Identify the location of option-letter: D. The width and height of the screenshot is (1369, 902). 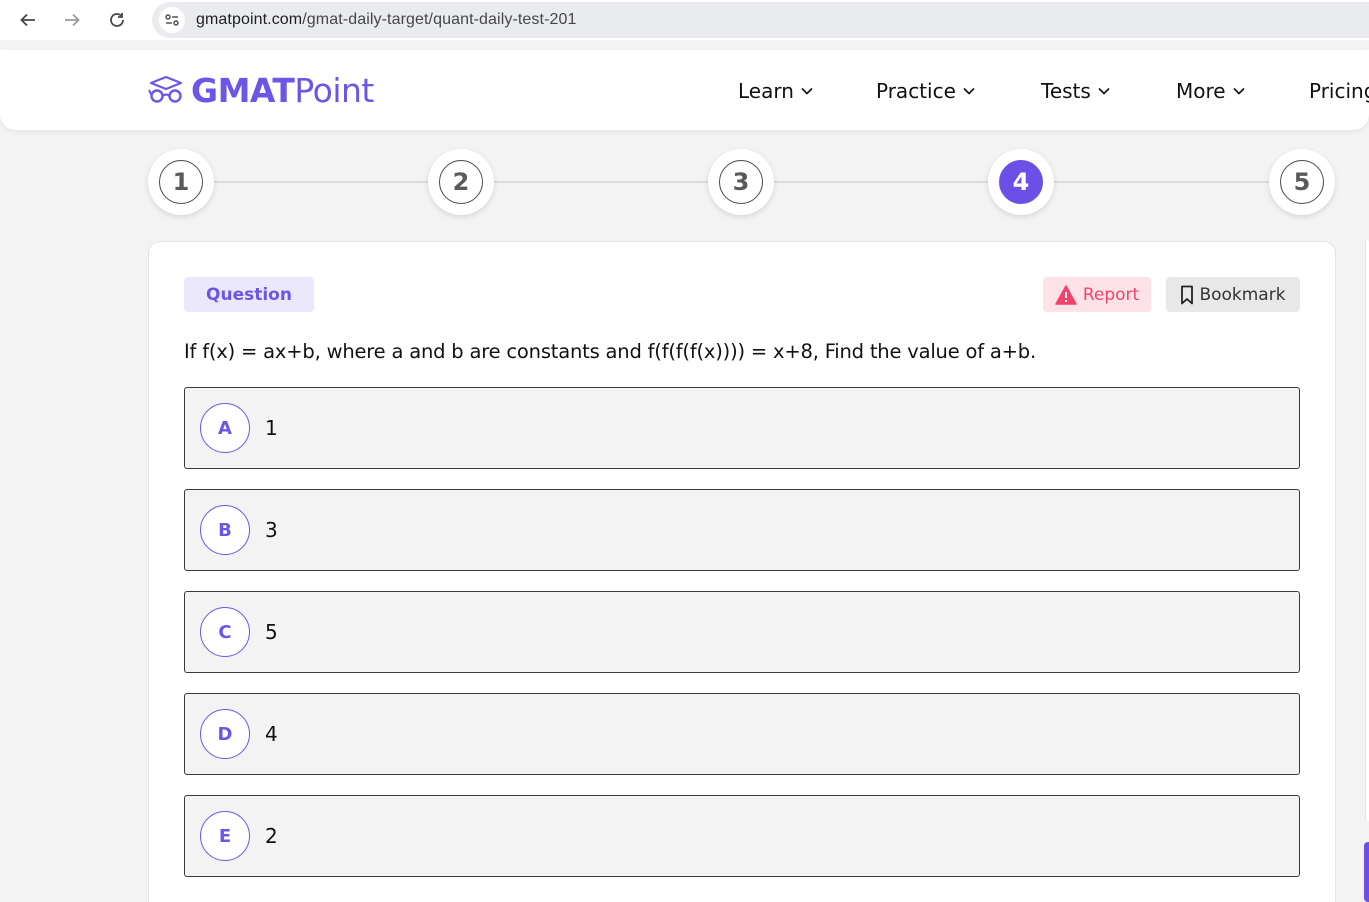
(225, 734).